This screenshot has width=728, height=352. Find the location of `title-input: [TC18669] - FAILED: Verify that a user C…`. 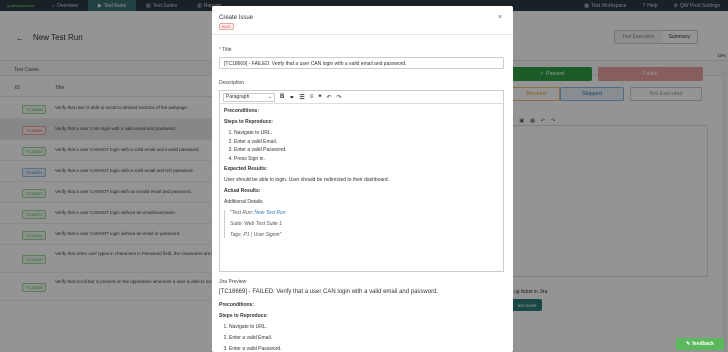

title-input: [TC18669] - FAILED: Verify that a user C… is located at coordinates (361, 63).